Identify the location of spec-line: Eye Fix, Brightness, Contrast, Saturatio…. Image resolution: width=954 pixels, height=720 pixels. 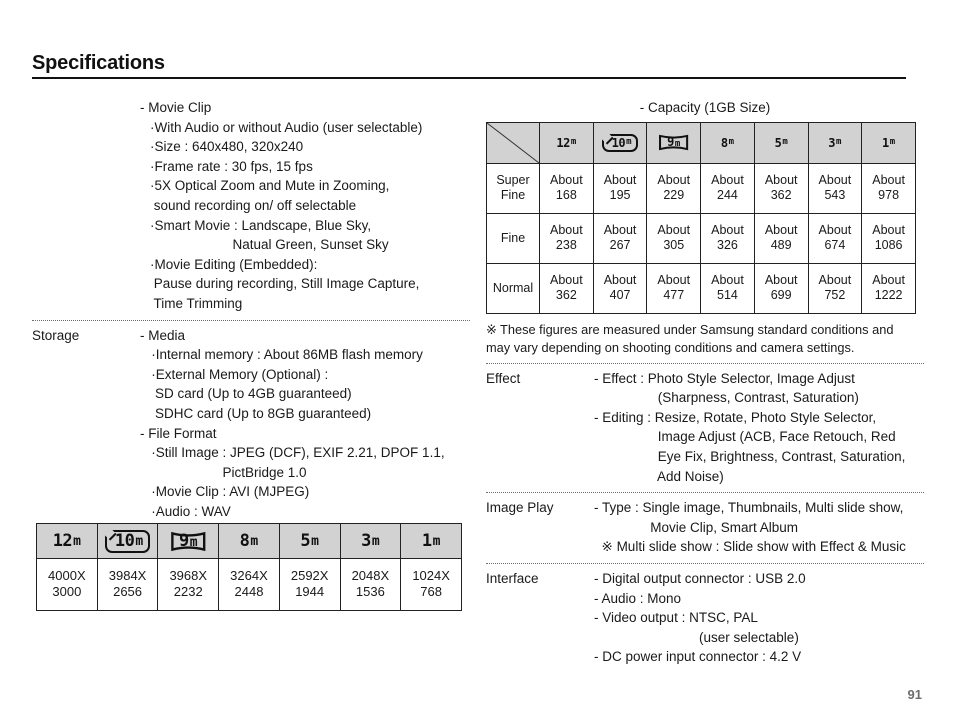
(750, 456).